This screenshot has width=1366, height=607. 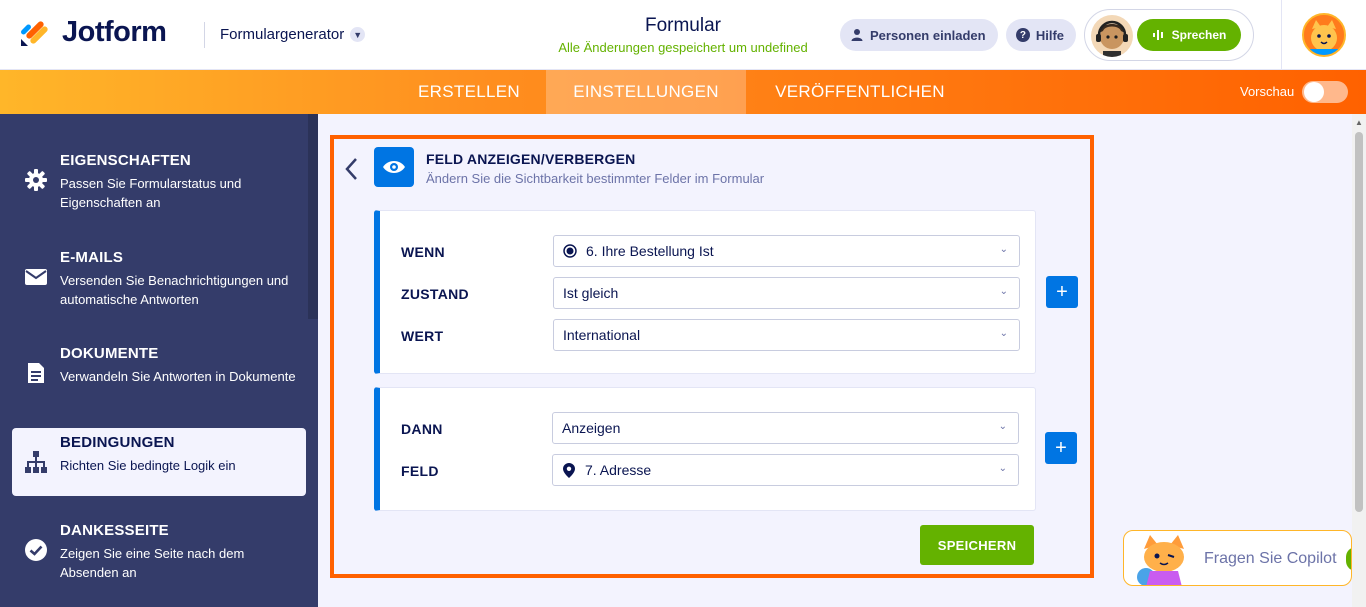 I want to click on field-value: 7. Adresse, so click(x=618, y=470).